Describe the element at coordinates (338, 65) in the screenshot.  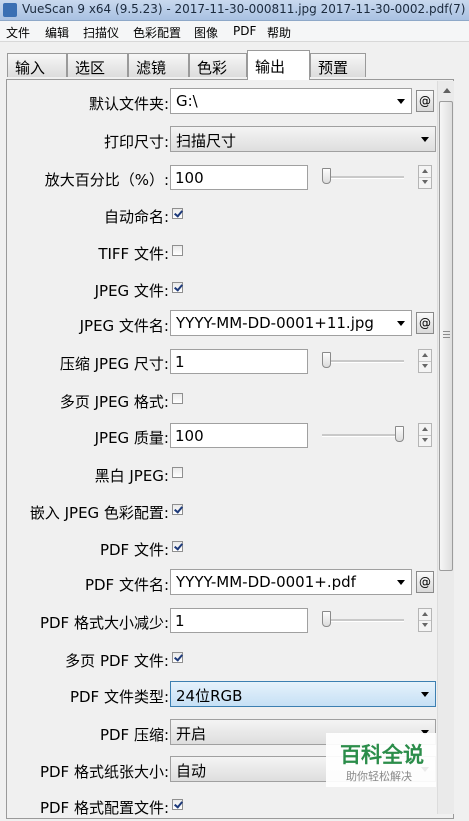
I see `tab-prefs: 预置` at that location.